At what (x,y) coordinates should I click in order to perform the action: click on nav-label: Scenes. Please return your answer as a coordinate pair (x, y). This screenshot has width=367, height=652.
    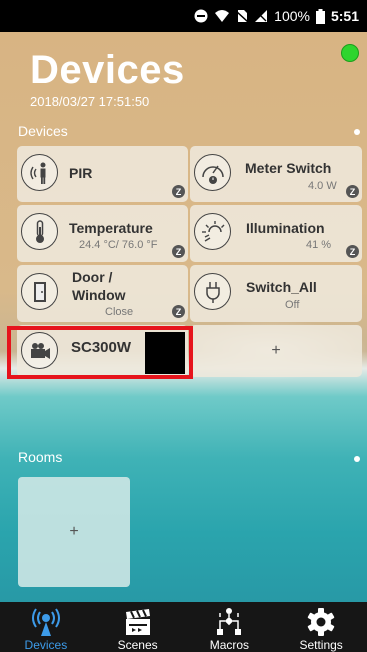
    Looking at the image, I should click on (137, 645).